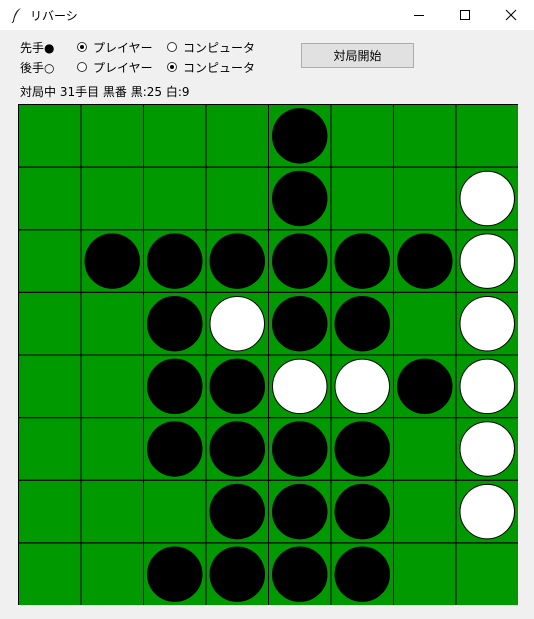 The image size is (534, 619). I want to click on first-computer-option-label: コンピュータ, so click(219, 47).